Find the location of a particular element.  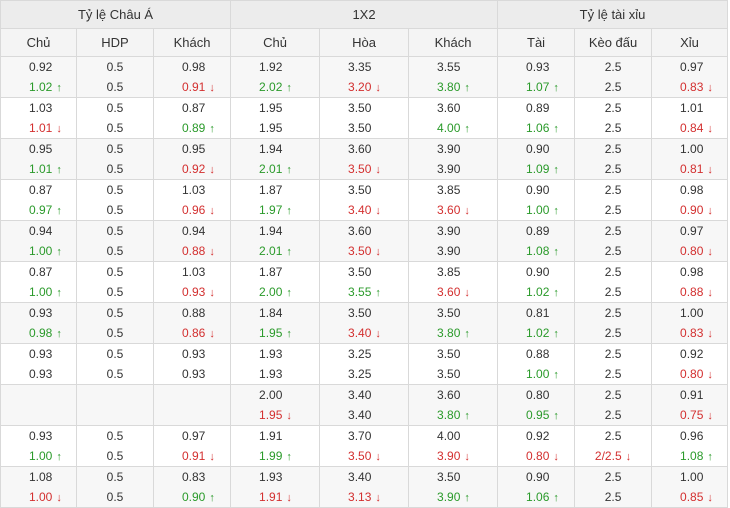

odds-value: 0.88 is located at coordinates (194, 251).